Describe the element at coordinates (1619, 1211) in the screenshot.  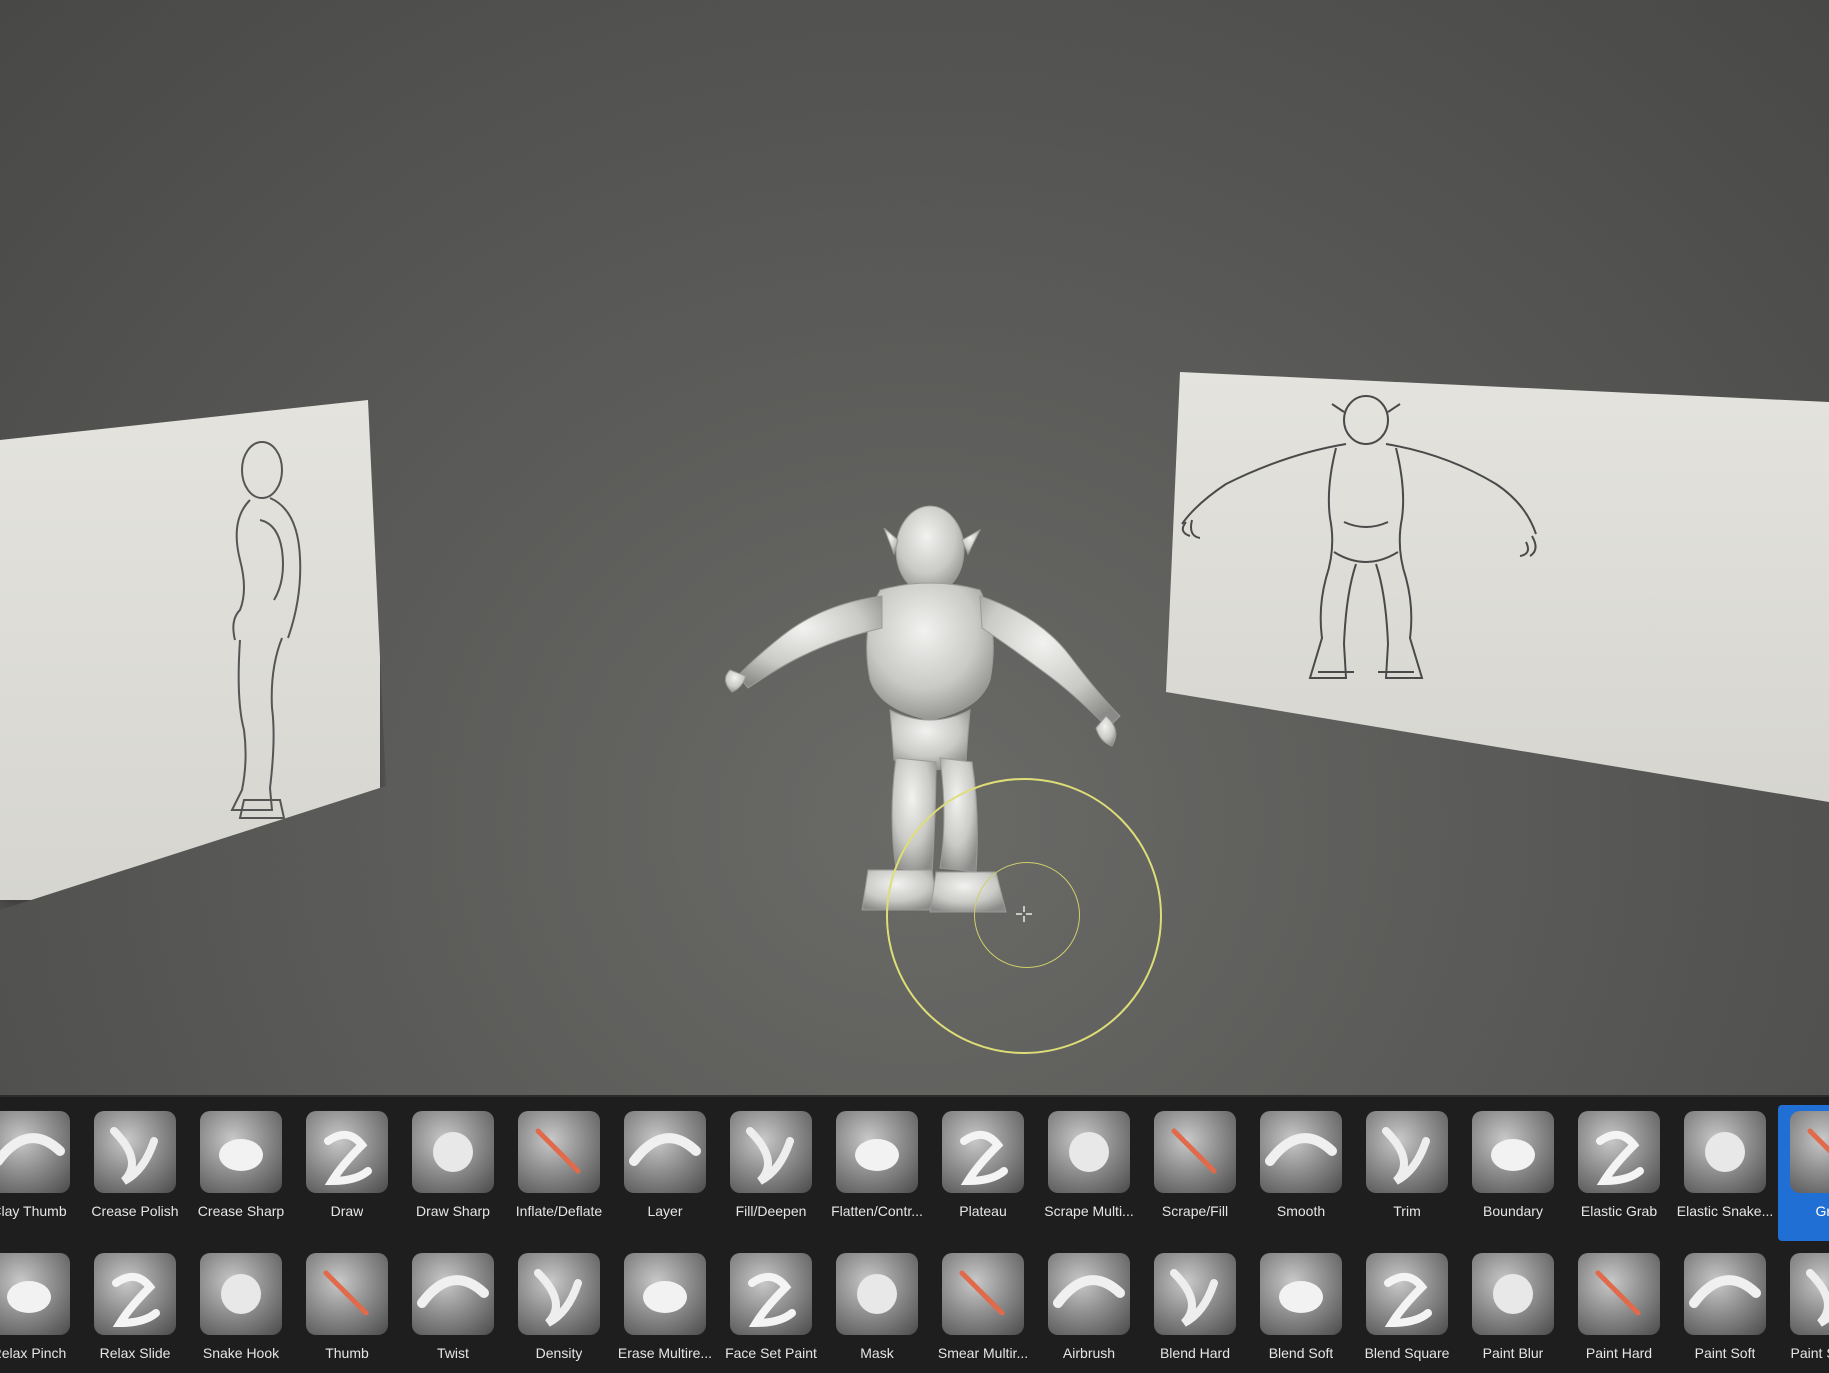
I see `brush-label: Elastic Grab` at that location.